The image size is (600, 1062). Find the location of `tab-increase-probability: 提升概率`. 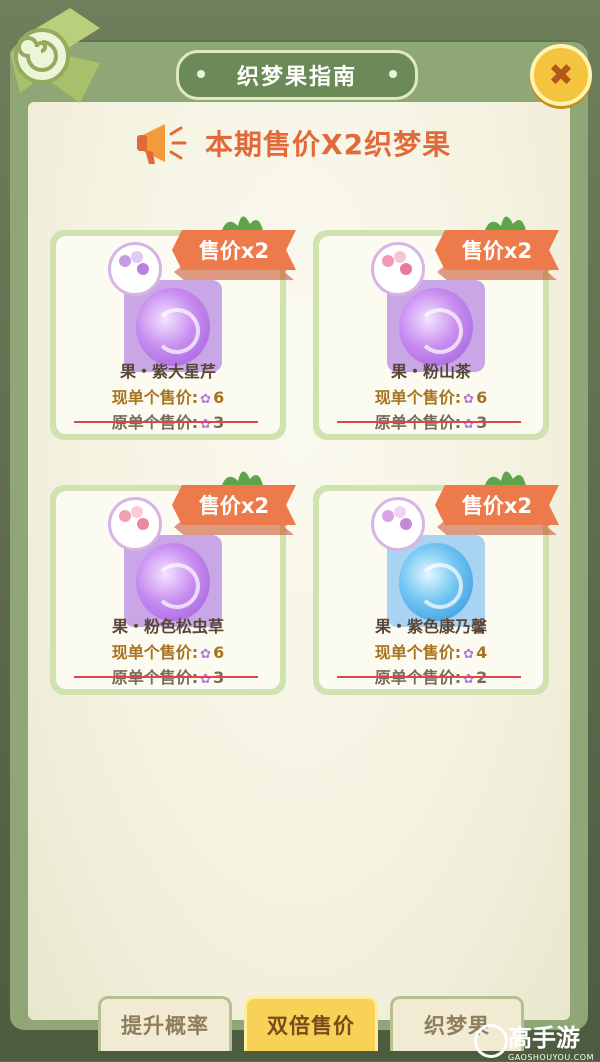

tab-increase-probability: 提升概率 is located at coordinates (165, 1023).